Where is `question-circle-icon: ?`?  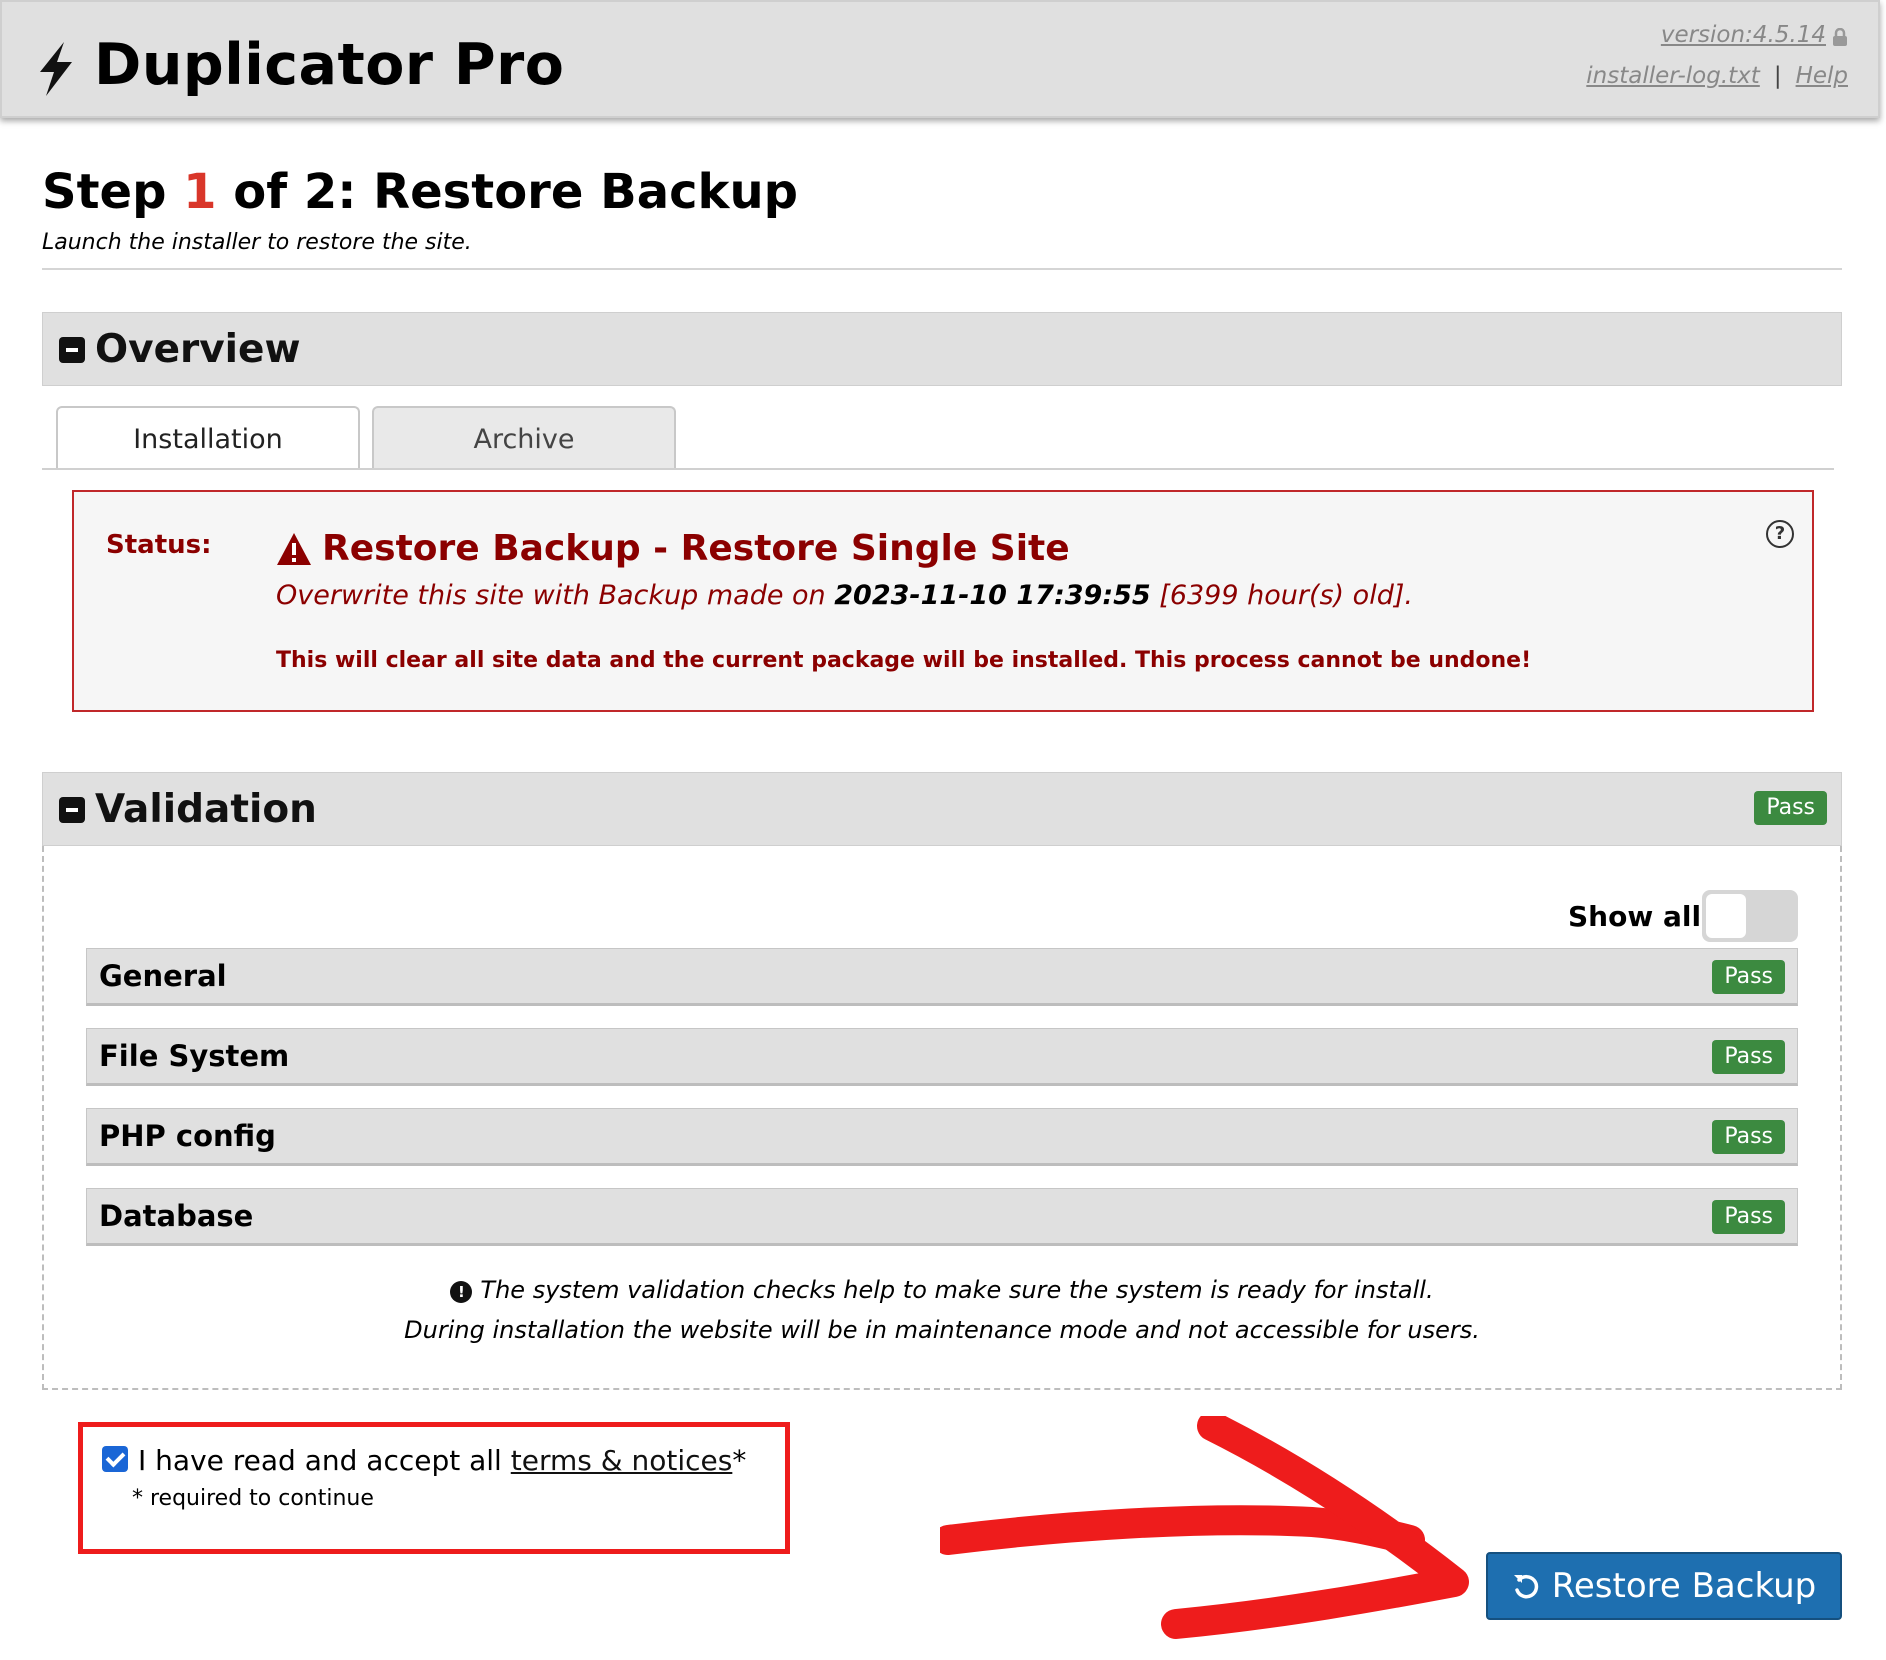 question-circle-icon: ? is located at coordinates (1780, 534).